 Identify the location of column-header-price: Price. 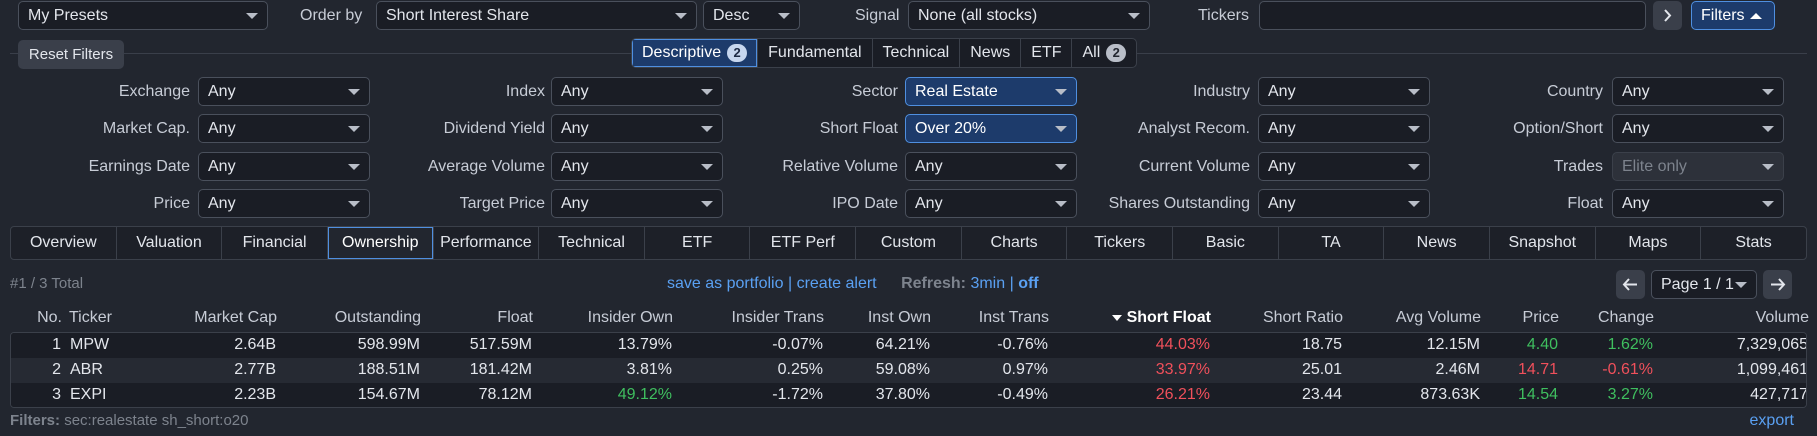
(1541, 318).